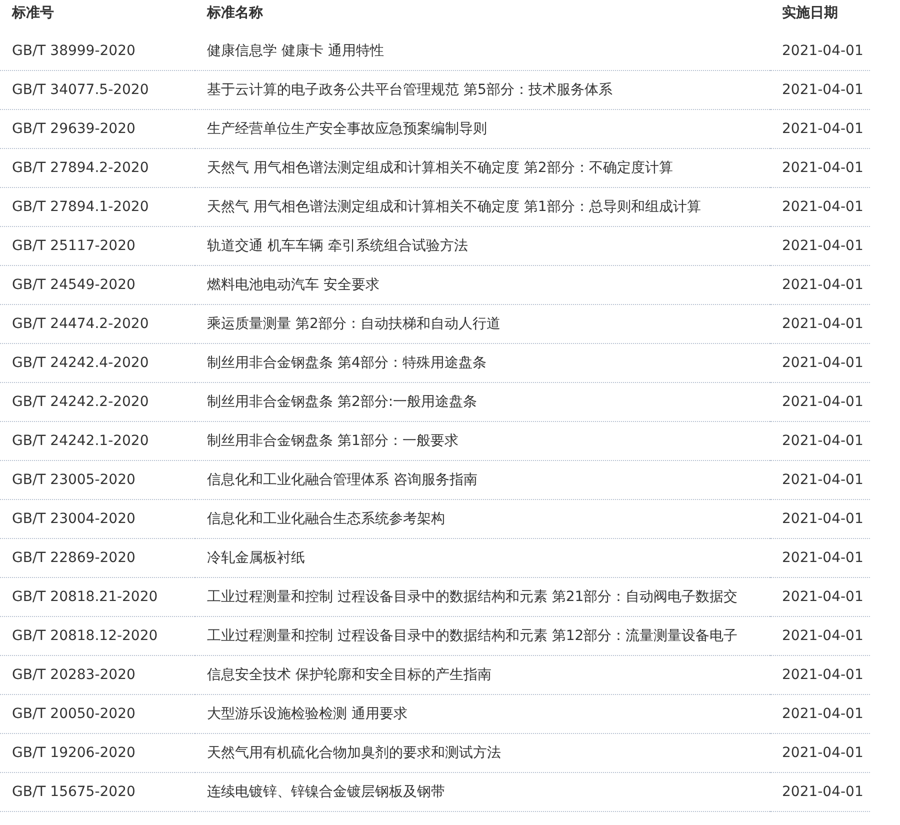 This screenshot has width=900, height=825. What do you see at coordinates (97, 51) in the screenshot?
I see `table-cell: GB/T 38999-2020` at bounding box center [97, 51].